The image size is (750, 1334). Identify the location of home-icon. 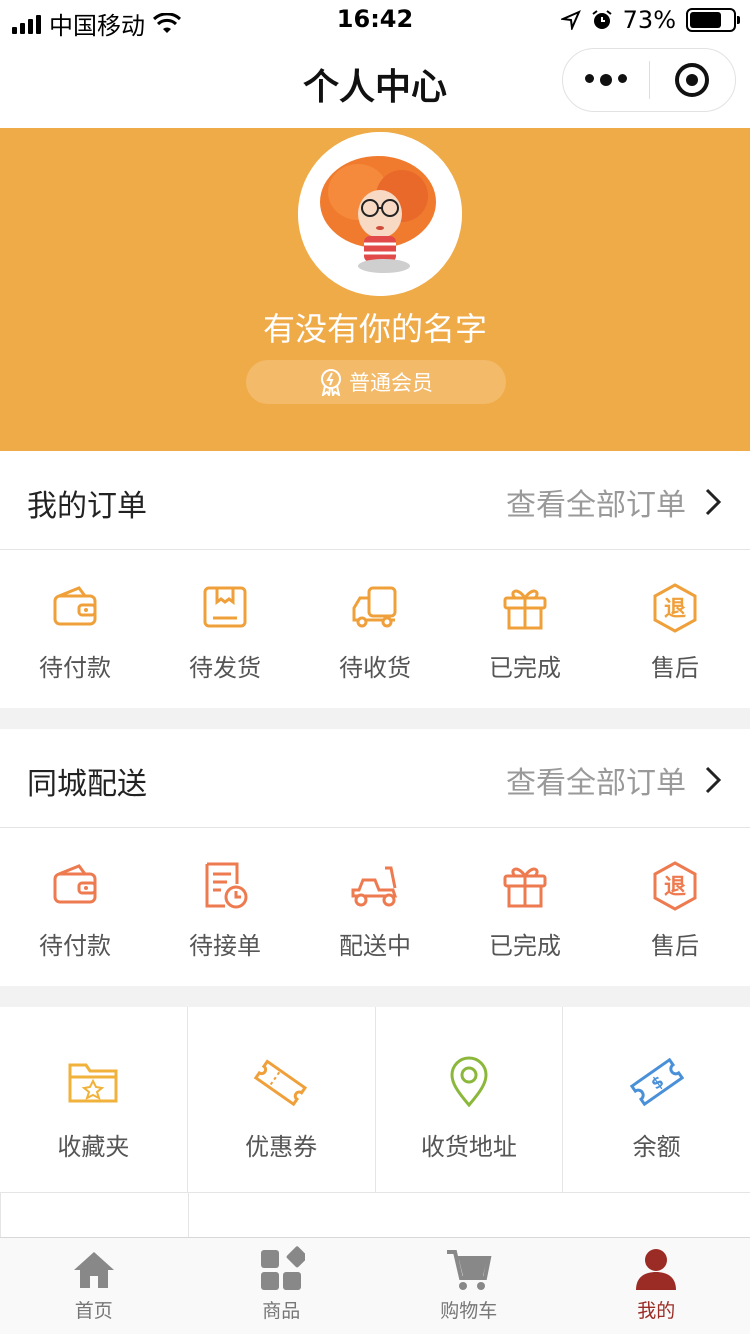
(93, 1270).